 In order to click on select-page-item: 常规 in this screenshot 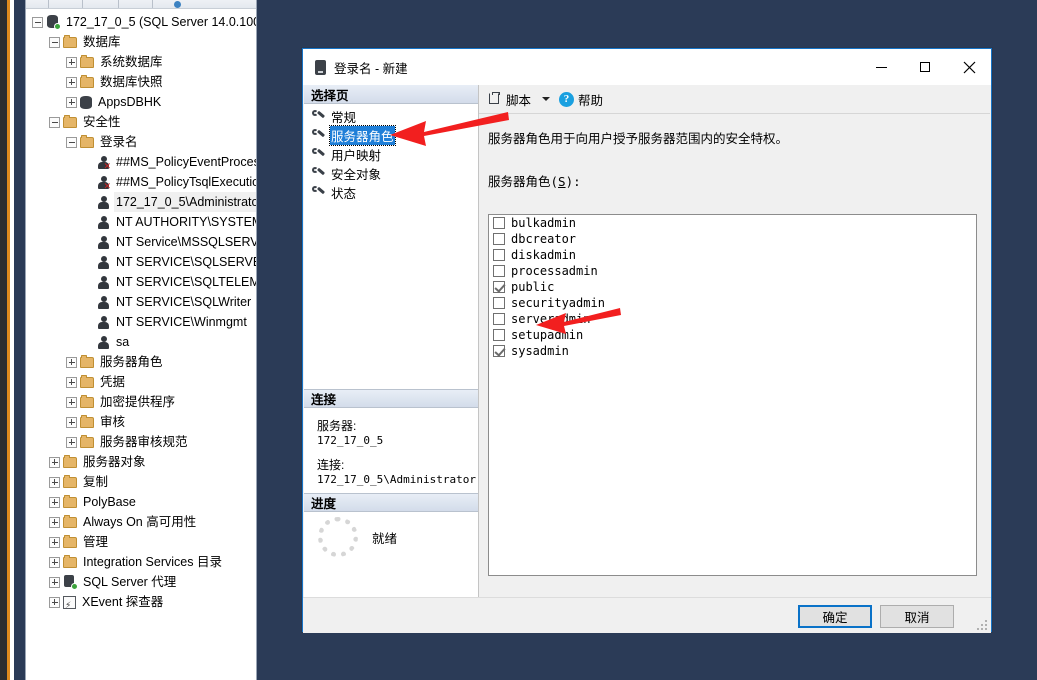, I will do `click(395, 116)`.